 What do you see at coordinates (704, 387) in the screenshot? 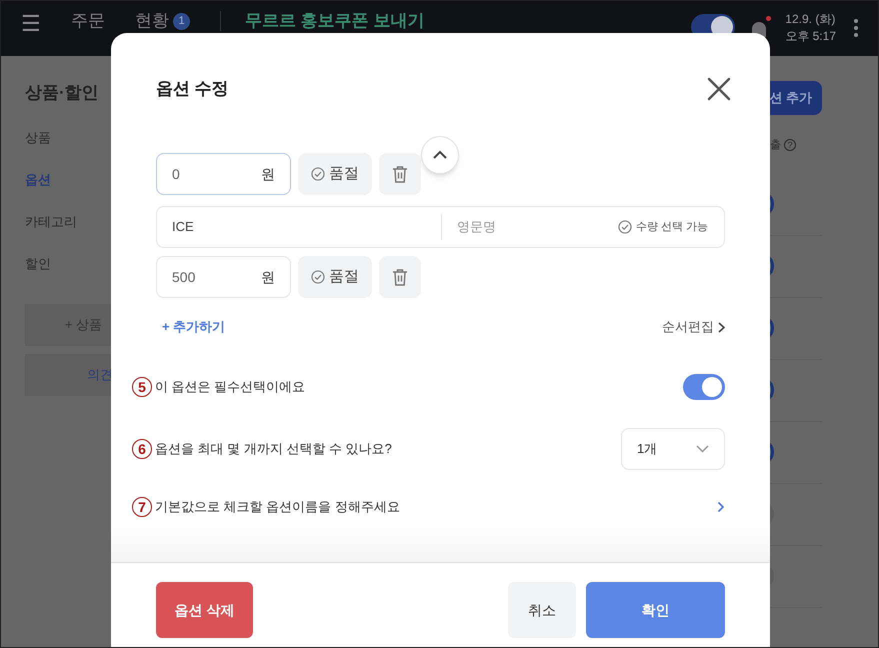
I see `toggle-switch` at bounding box center [704, 387].